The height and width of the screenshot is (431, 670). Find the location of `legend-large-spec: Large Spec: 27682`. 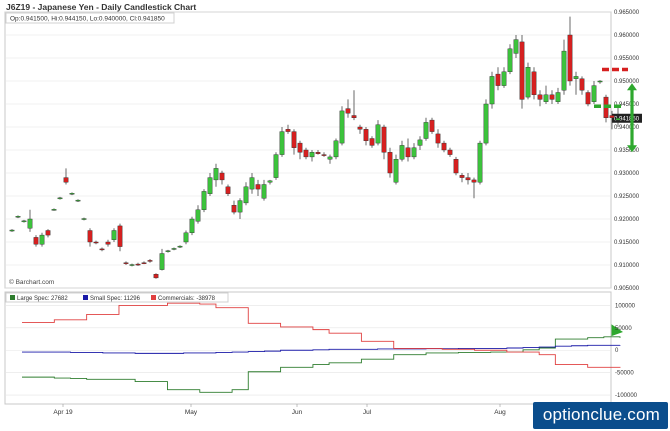

legend-large-spec: Large Spec: 27682 is located at coordinates (39, 298).